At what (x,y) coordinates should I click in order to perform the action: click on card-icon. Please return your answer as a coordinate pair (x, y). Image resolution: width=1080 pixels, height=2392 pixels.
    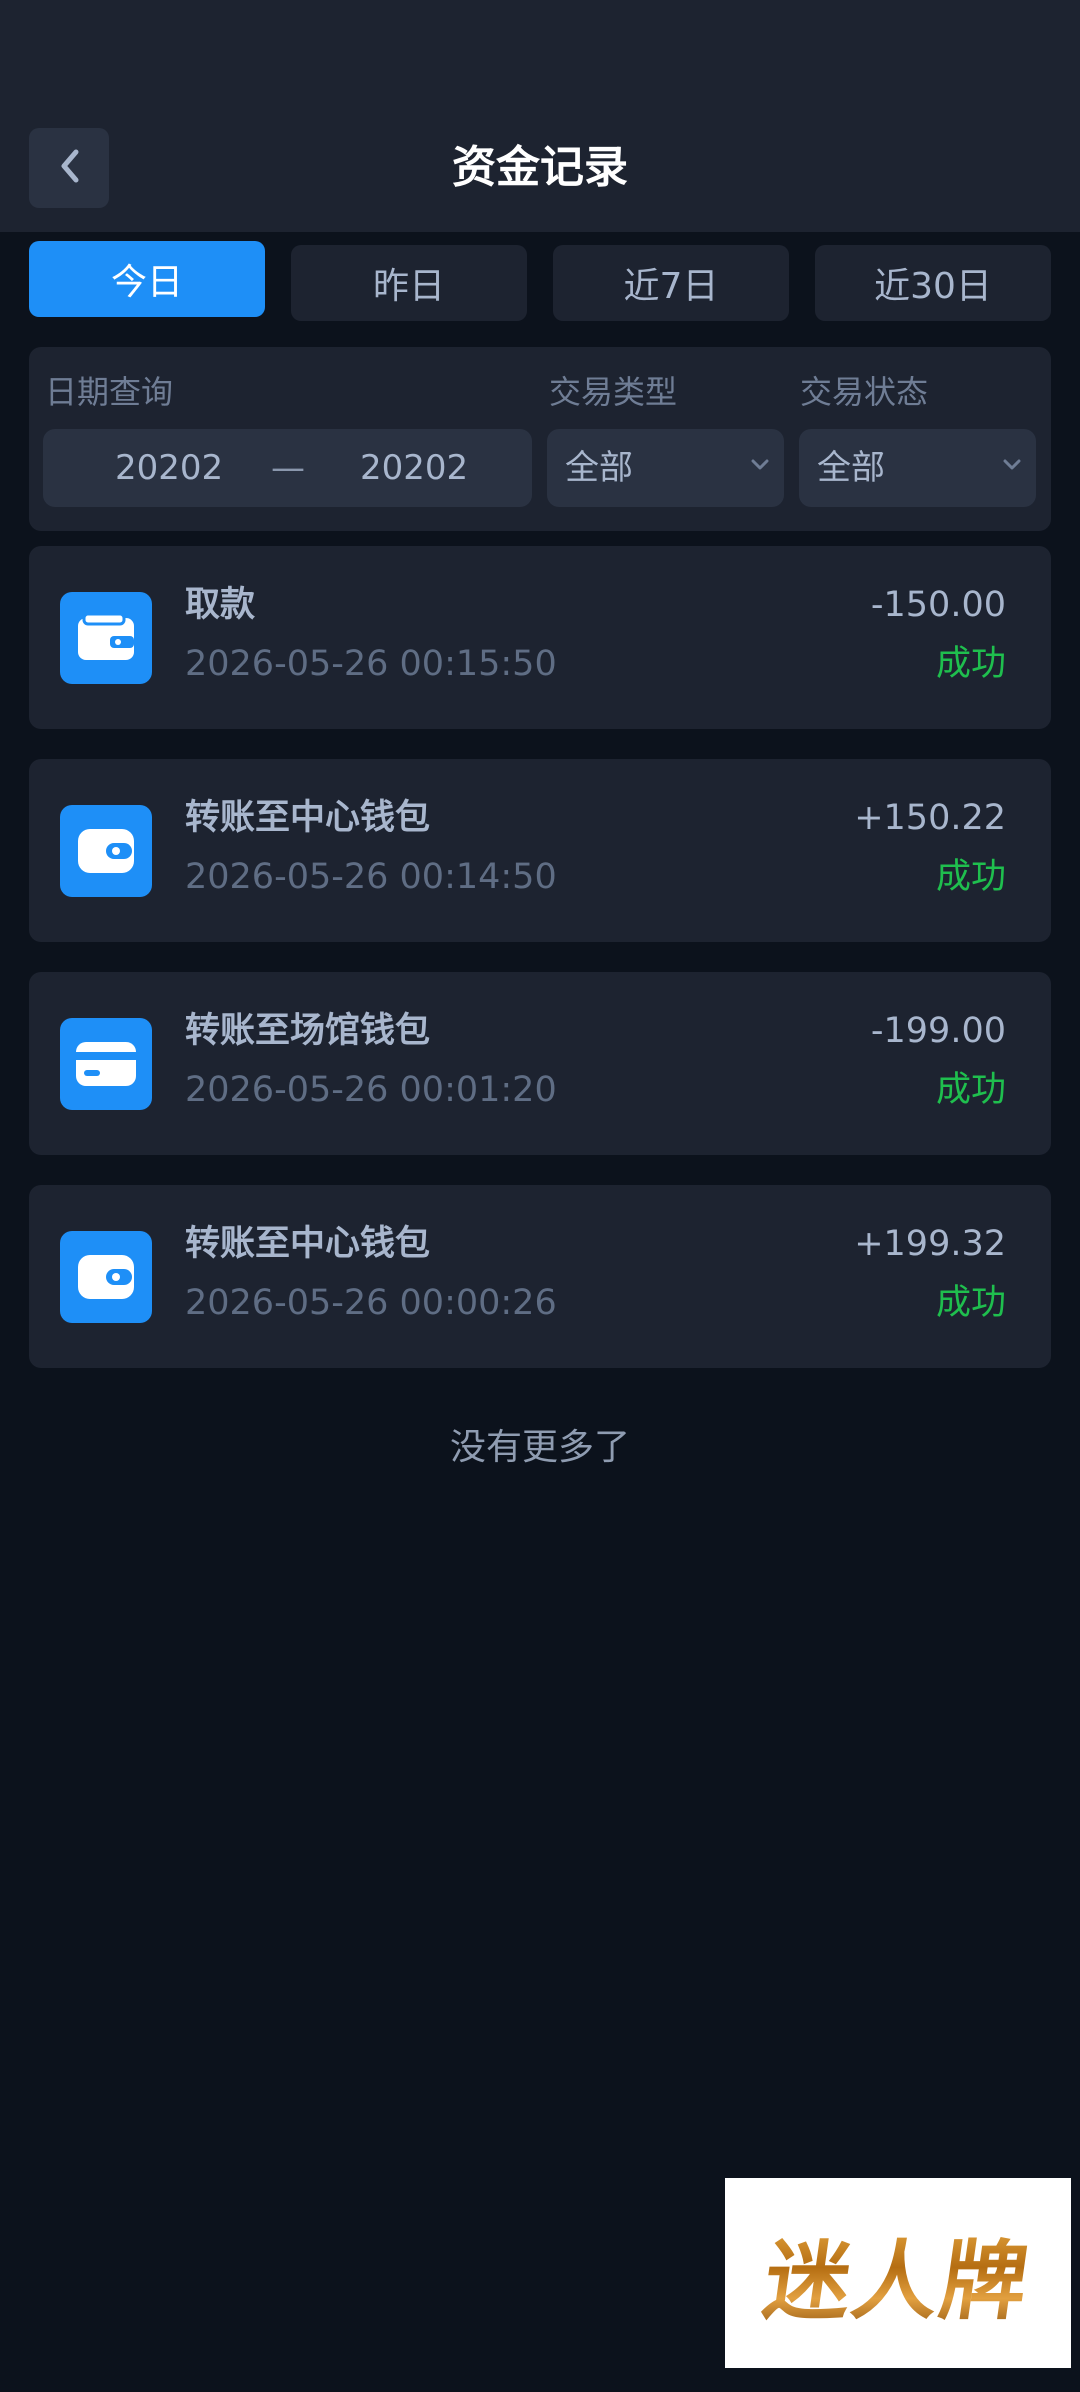
    Looking at the image, I should click on (106, 1064).